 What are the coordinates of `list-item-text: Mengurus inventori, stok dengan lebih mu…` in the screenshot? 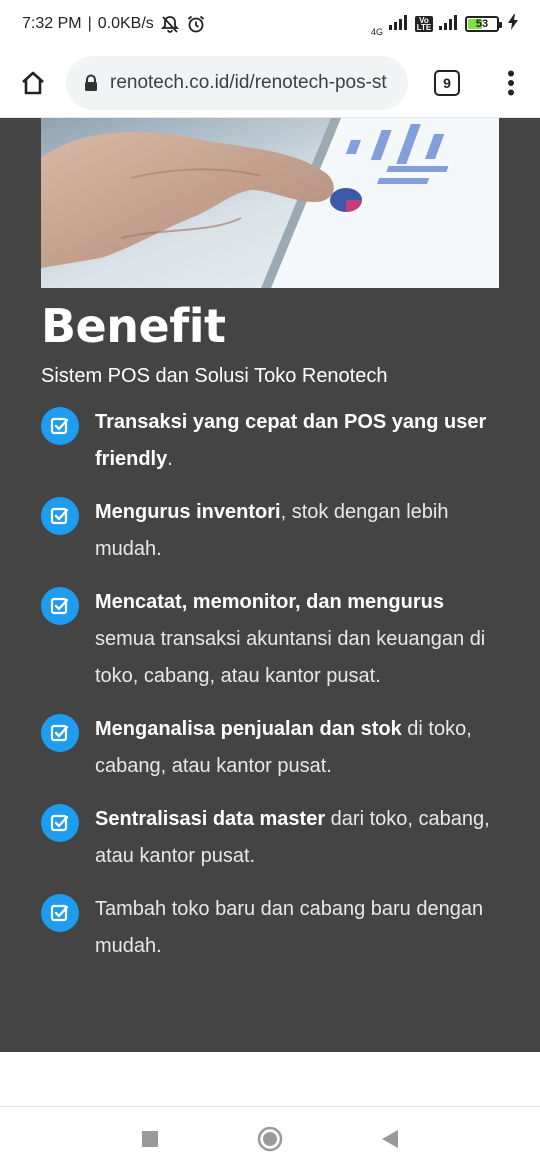 It's located at (295, 531).